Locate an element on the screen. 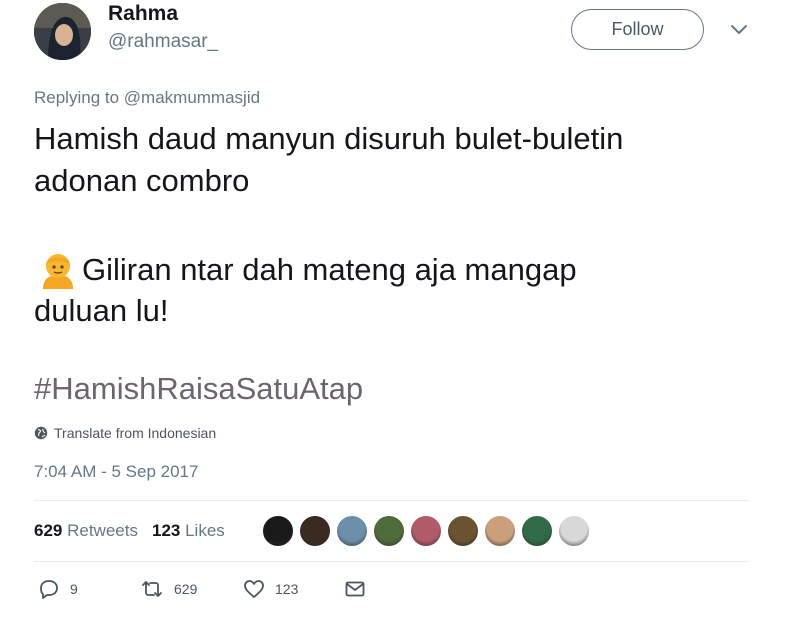 Image resolution: width=800 pixels, height=642 pixels. liker-avatars is located at coordinates (428, 531).